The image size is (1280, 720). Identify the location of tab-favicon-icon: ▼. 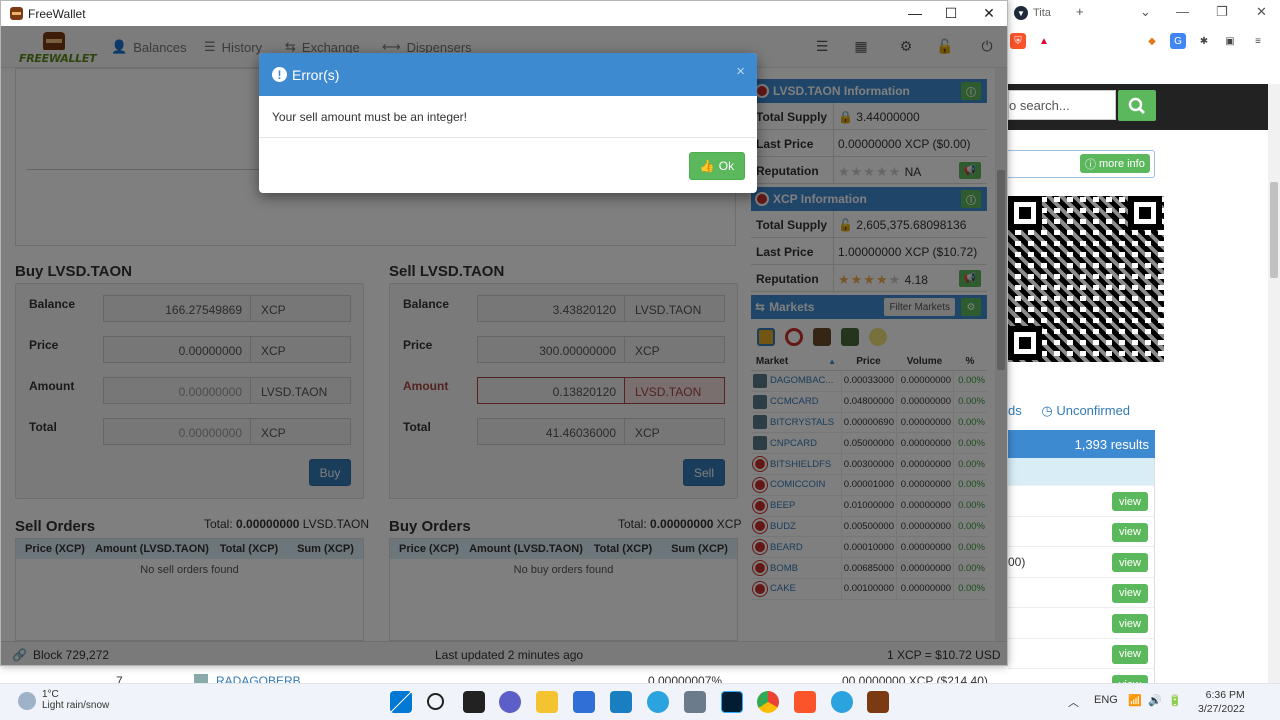
(1021, 13).